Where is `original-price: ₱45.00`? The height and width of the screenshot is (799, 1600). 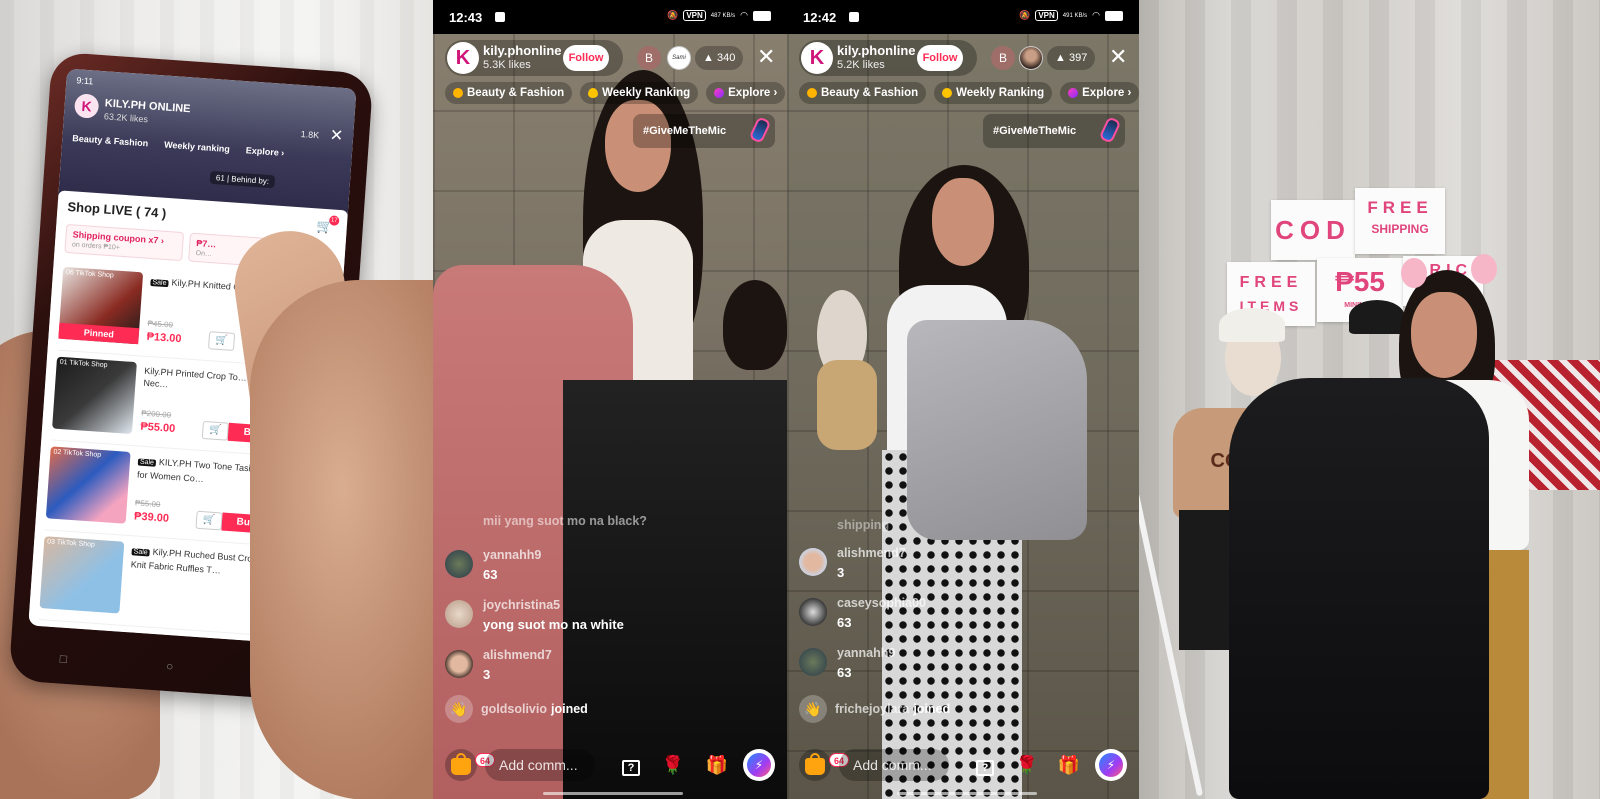
original-price: ₱45.00 is located at coordinates (160, 324).